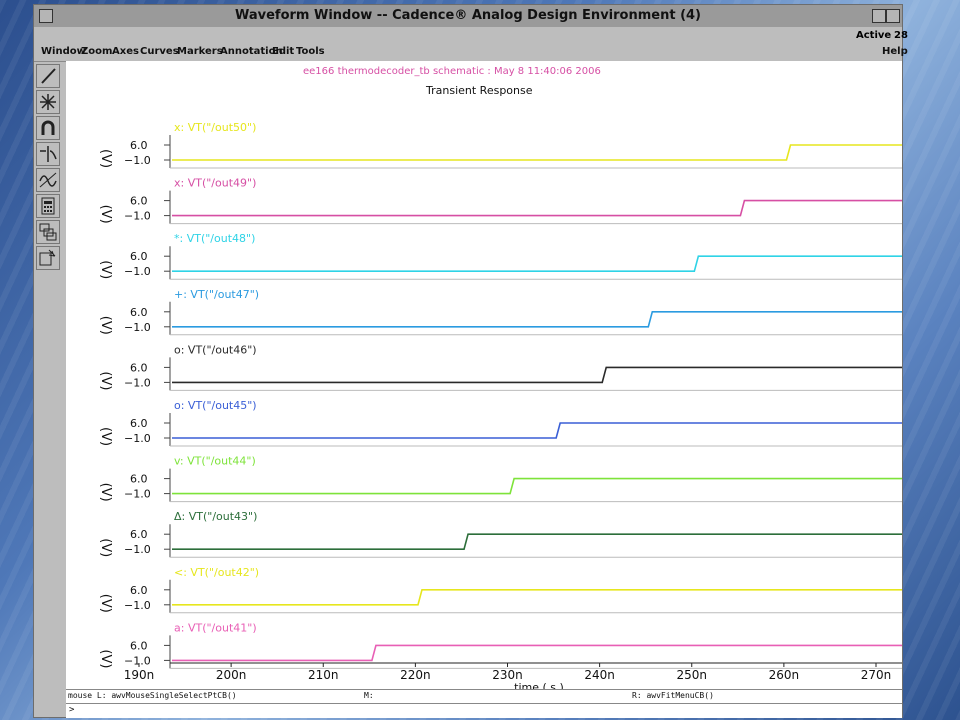 Image resolution: width=960 pixels, height=720 pixels. I want to click on x-tick-label: 240n, so click(599, 675).